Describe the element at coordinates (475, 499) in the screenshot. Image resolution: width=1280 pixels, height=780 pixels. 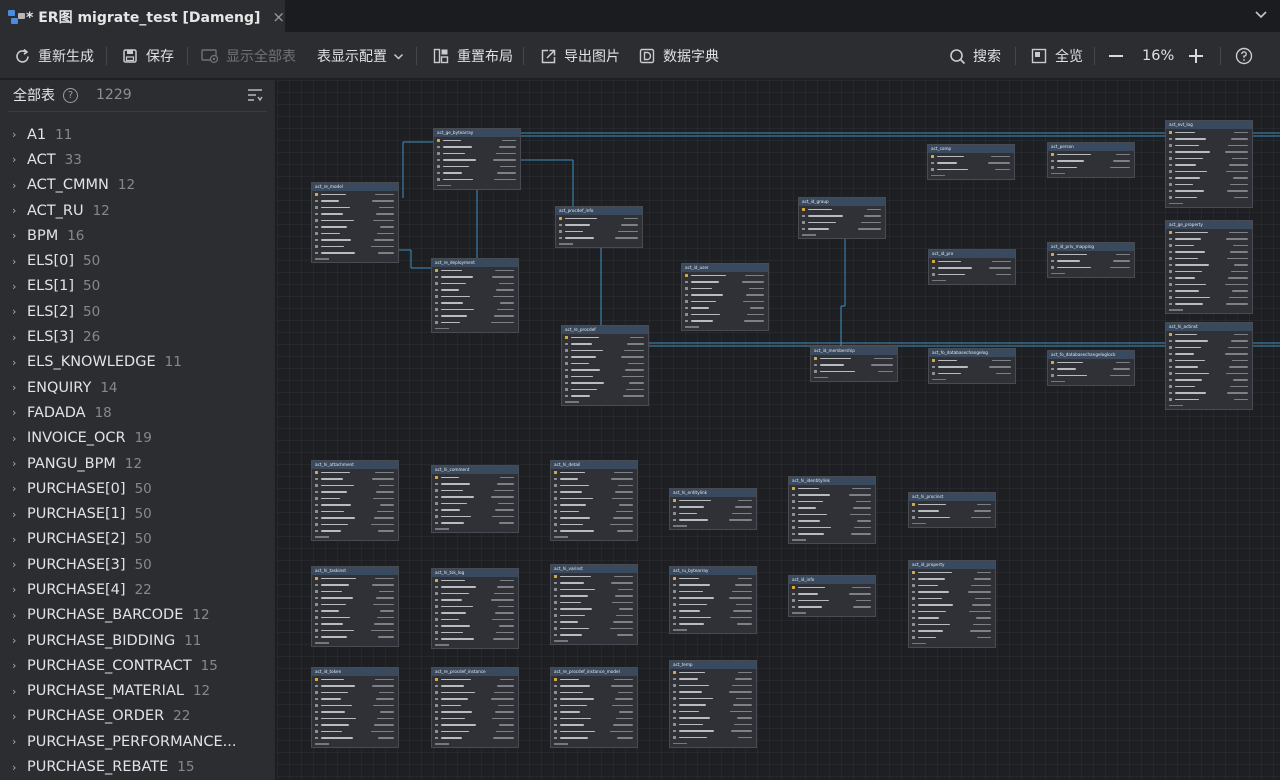
I see `entity-table: act_hi_comment` at that location.